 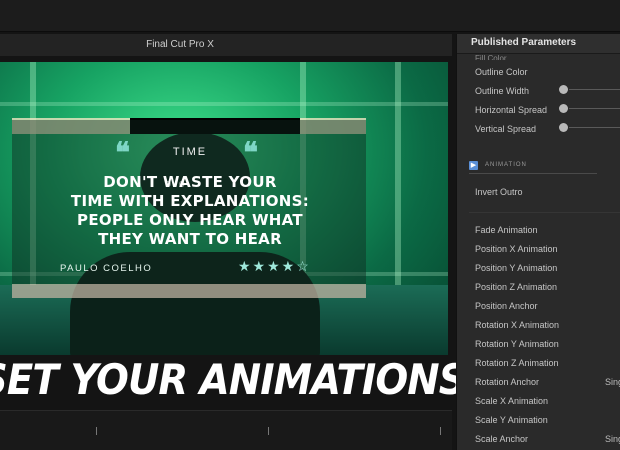 I want to click on quote-line-1: DON'T WASTE YOUR, so click(x=190, y=182).